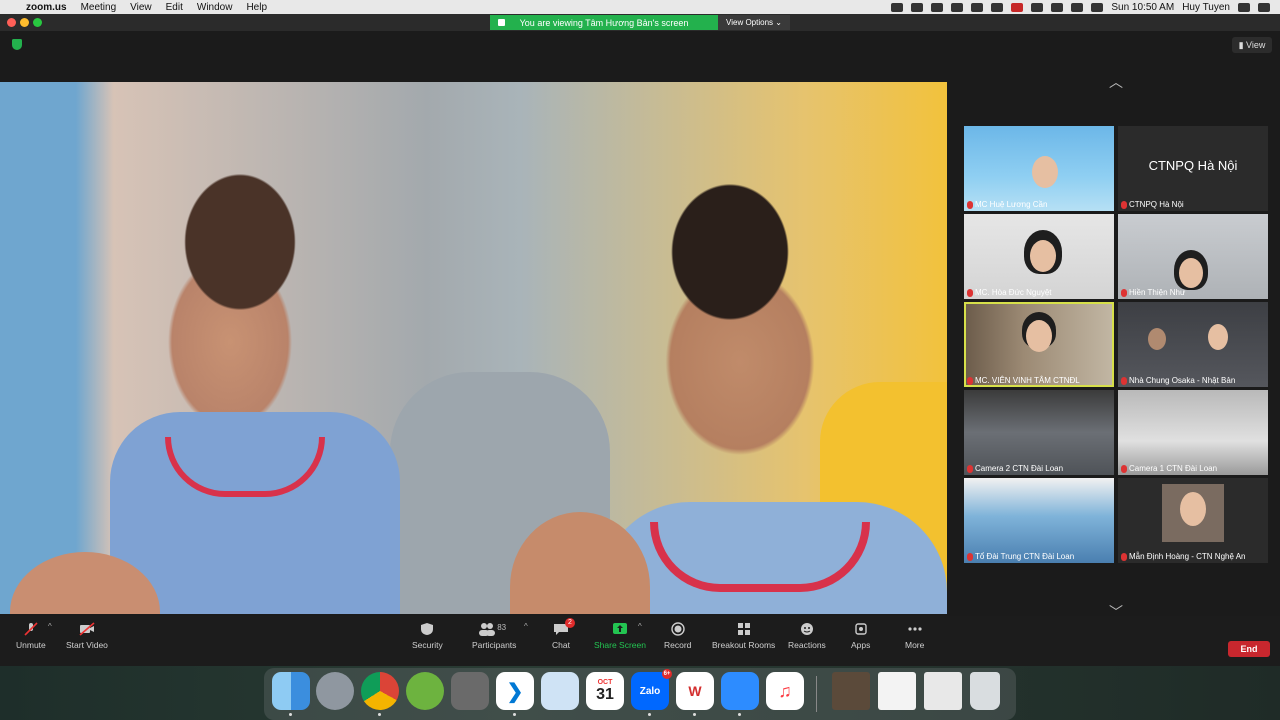 Image resolution: width=1280 pixels, height=720 pixels. I want to click on unmute-button: Unmute, so click(31, 636).